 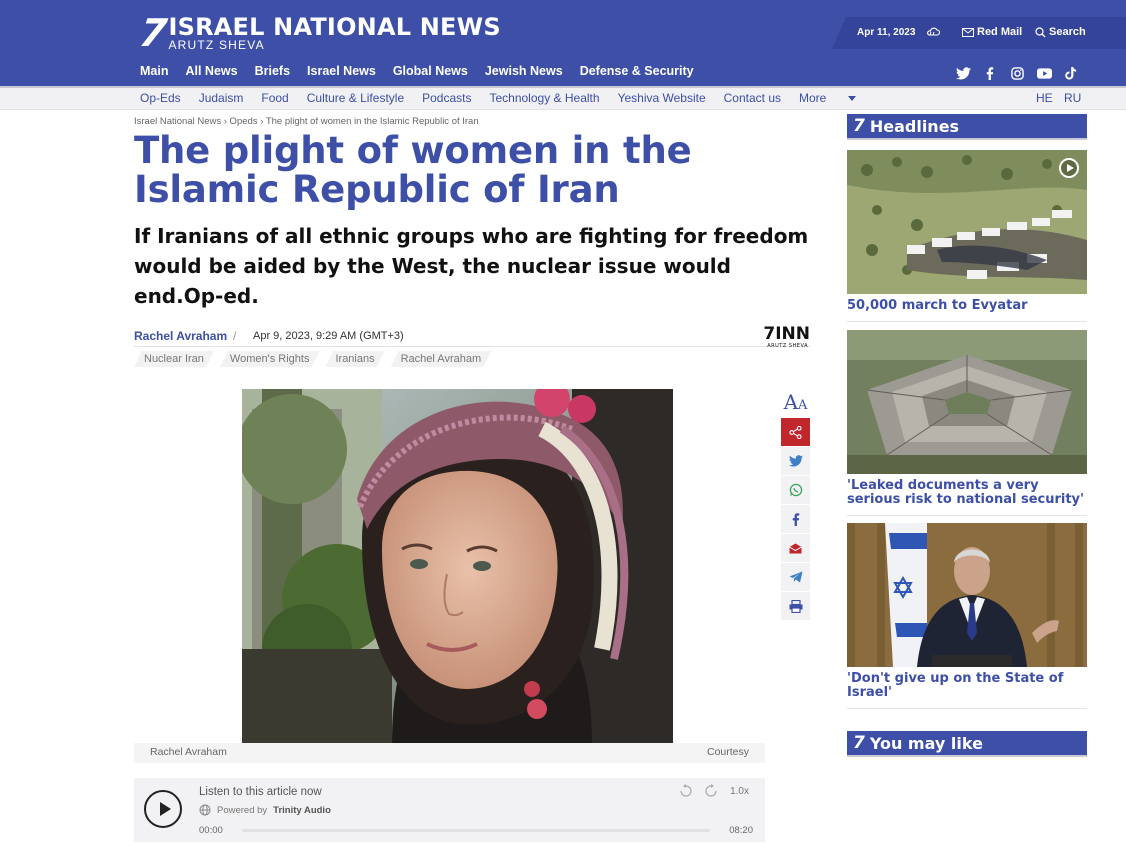 What do you see at coordinates (933, 32) in the screenshot?
I see `weather-icon` at bounding box center [933, 32].